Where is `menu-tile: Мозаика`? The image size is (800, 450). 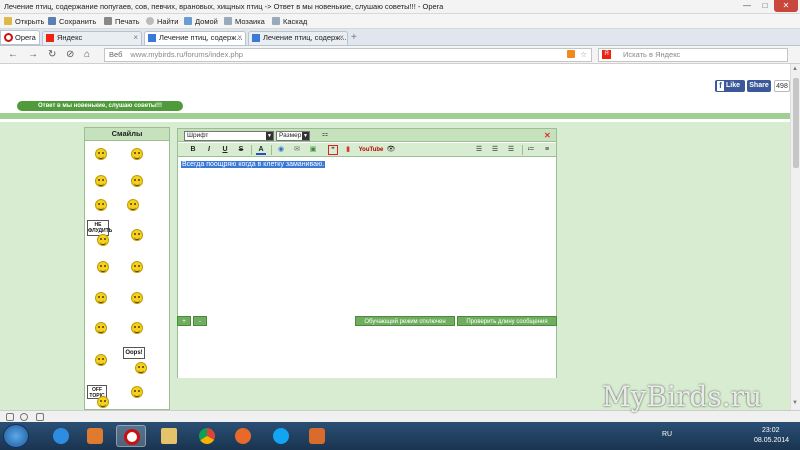 menu-tile: Мозаика is located at coordinates (244, 21).